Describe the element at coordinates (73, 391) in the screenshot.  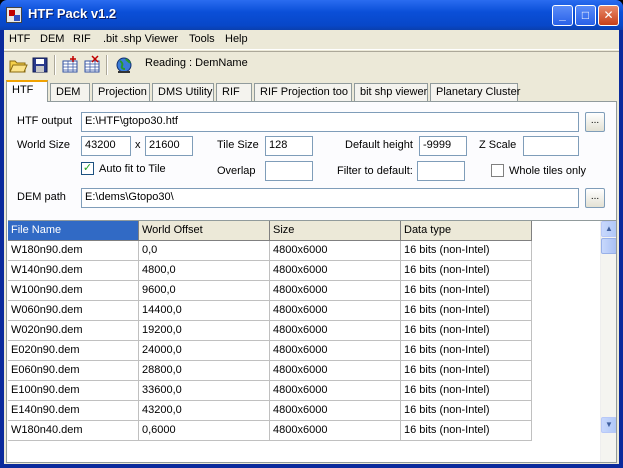
I see `file-name-cell: E100n90.dem` at that location.